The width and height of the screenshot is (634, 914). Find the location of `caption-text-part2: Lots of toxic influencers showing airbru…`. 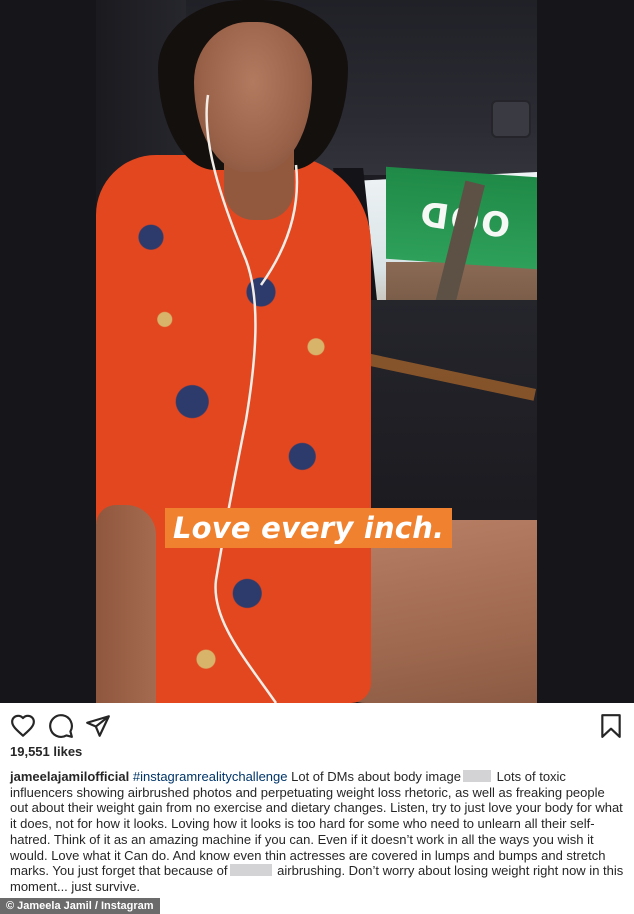

caption-text-part2: Lots of toxic influencers showing airbru… is located at coordinates (316, 824).